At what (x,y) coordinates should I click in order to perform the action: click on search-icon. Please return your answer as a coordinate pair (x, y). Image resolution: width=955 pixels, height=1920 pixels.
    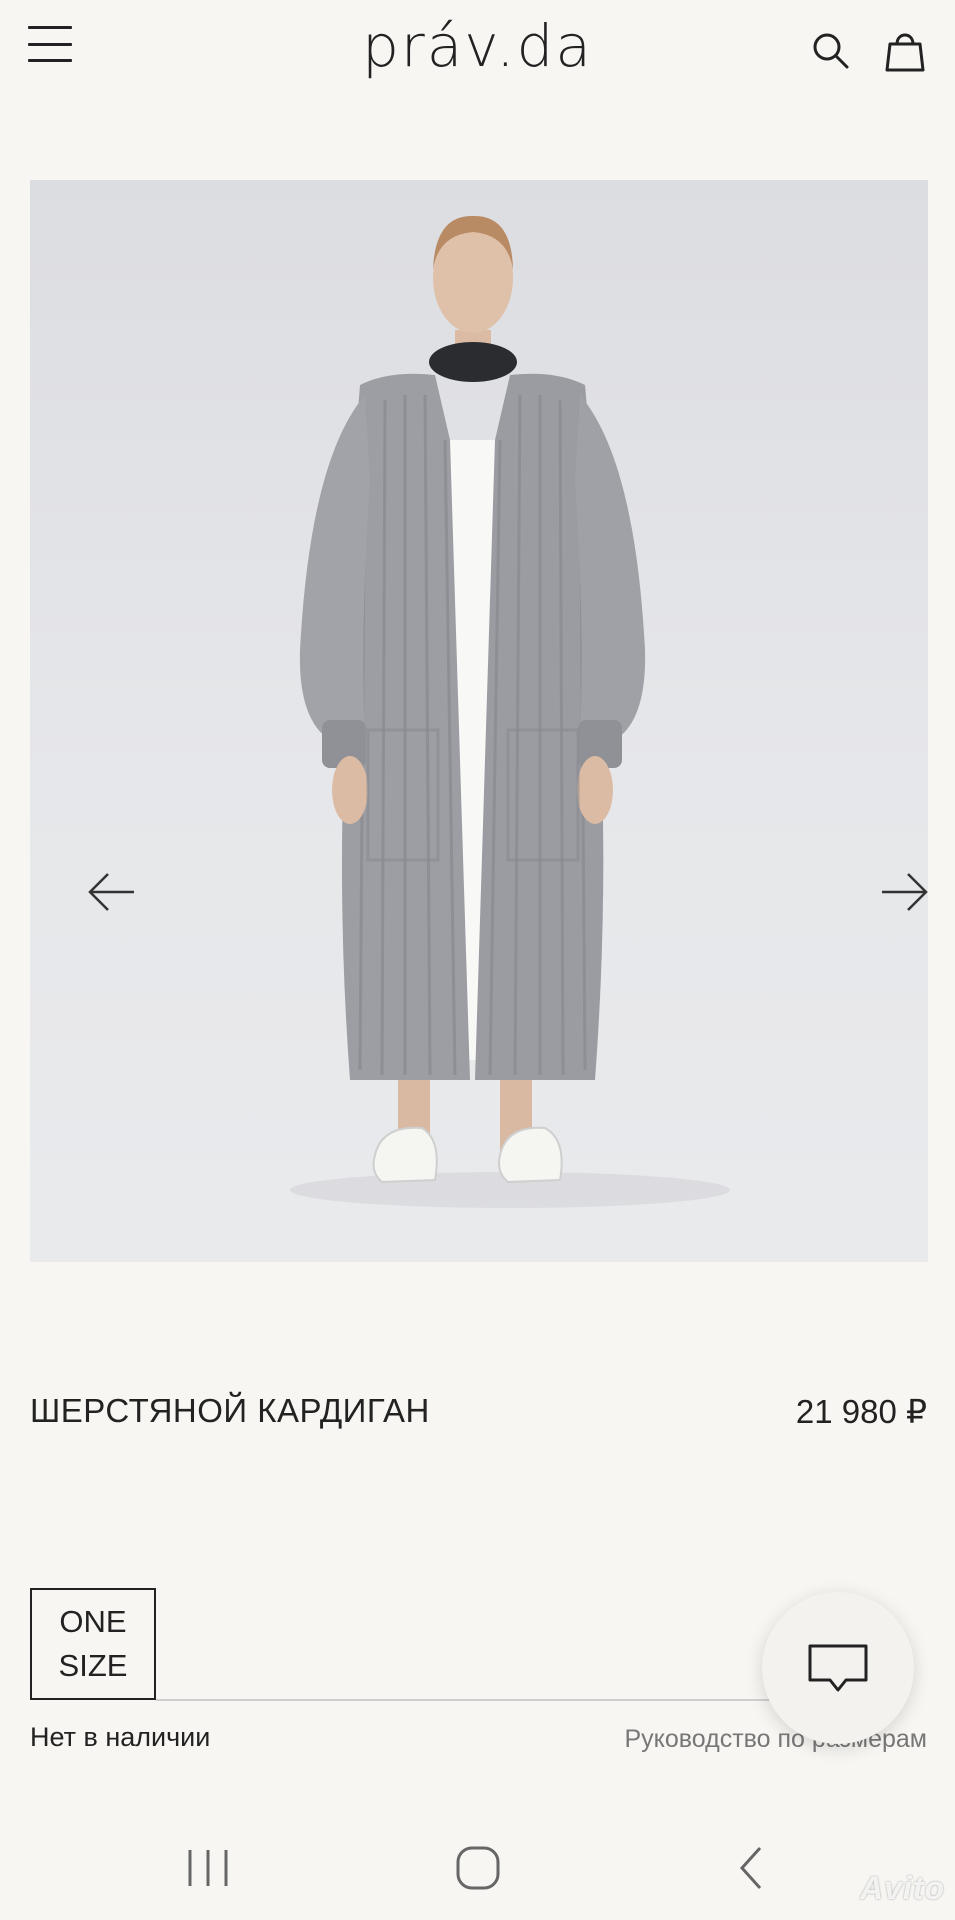
    Looking at the image, I should click on (831, 51).